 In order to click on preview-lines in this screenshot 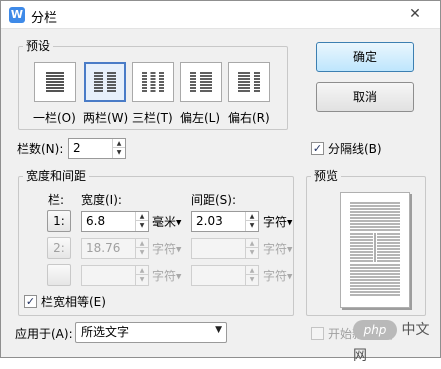, I will do `click(375, 249)`.